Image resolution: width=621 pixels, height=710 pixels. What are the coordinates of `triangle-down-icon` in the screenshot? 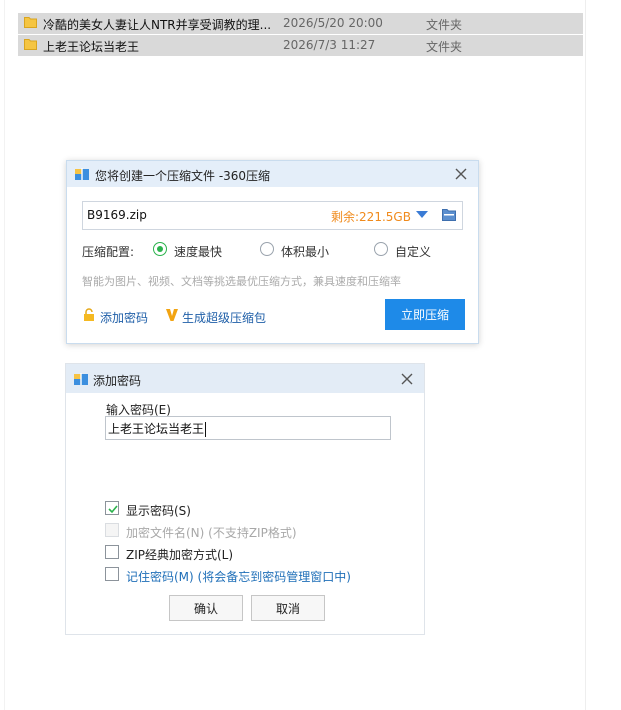 It's located at (422, 215).